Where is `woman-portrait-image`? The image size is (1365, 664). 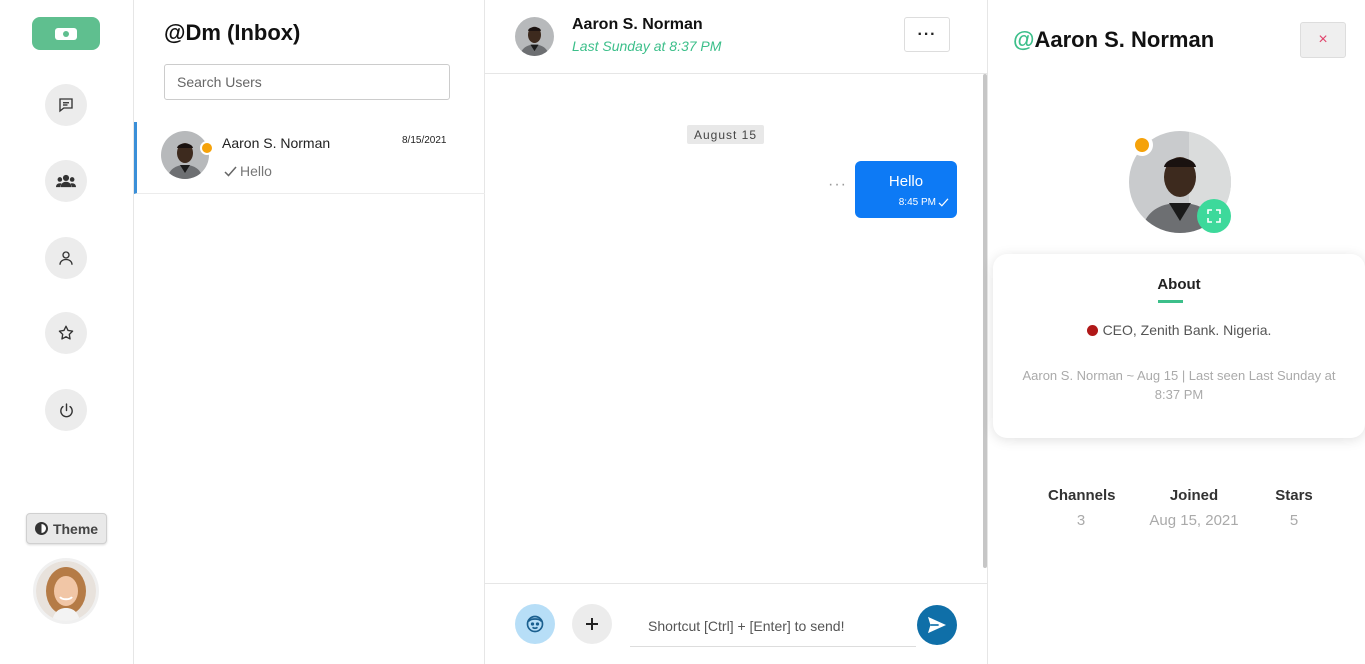
woman-portrait-image is located at coordinates (66, 591).